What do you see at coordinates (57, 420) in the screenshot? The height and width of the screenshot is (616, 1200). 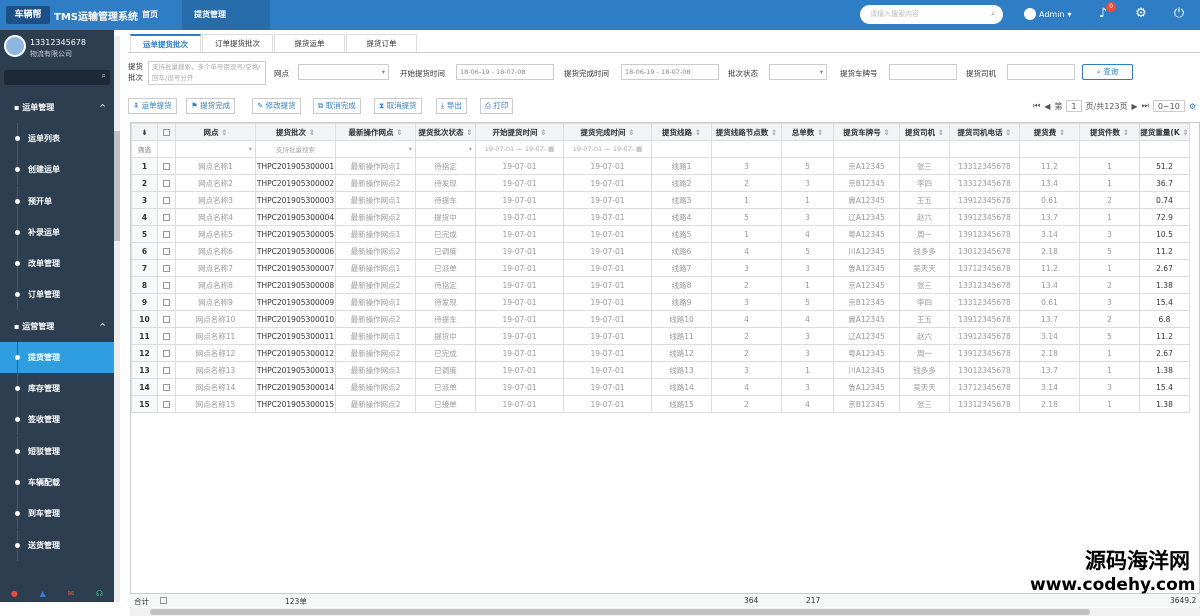 I see `sidebar-item: 签收管理` at bounding box center [57, 420].